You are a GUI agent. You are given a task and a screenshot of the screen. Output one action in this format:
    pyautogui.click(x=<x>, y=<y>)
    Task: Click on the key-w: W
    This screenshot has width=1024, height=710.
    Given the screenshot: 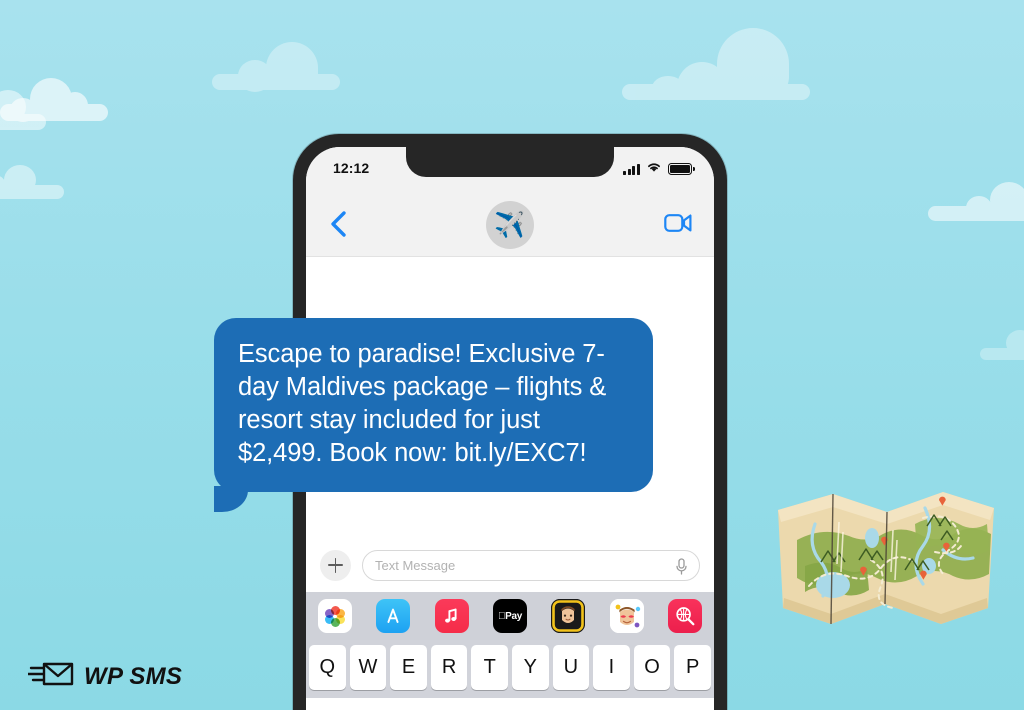 What is the action you would take?
    pyautogui.click(x=368, y=667)
    